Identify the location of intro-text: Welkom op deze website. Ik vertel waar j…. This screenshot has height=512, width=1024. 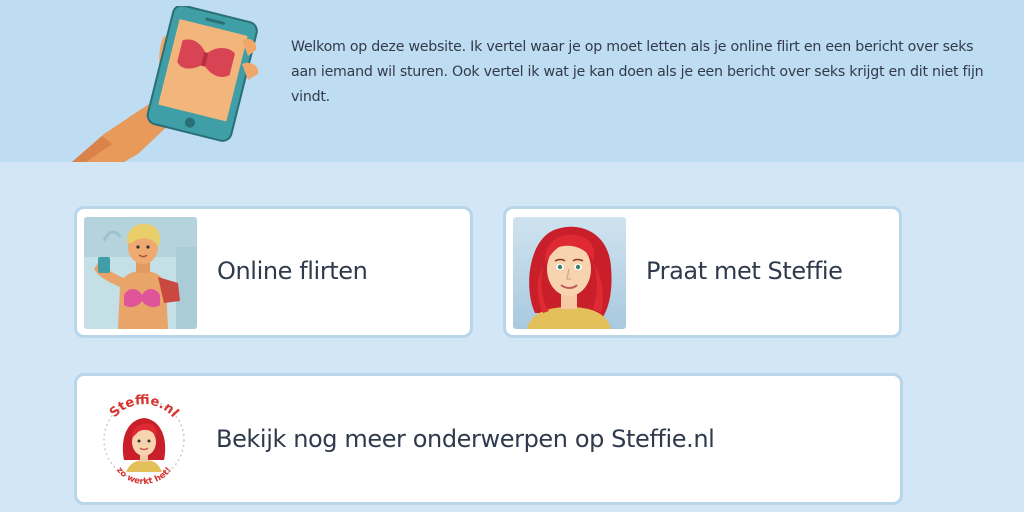
(637, 72).